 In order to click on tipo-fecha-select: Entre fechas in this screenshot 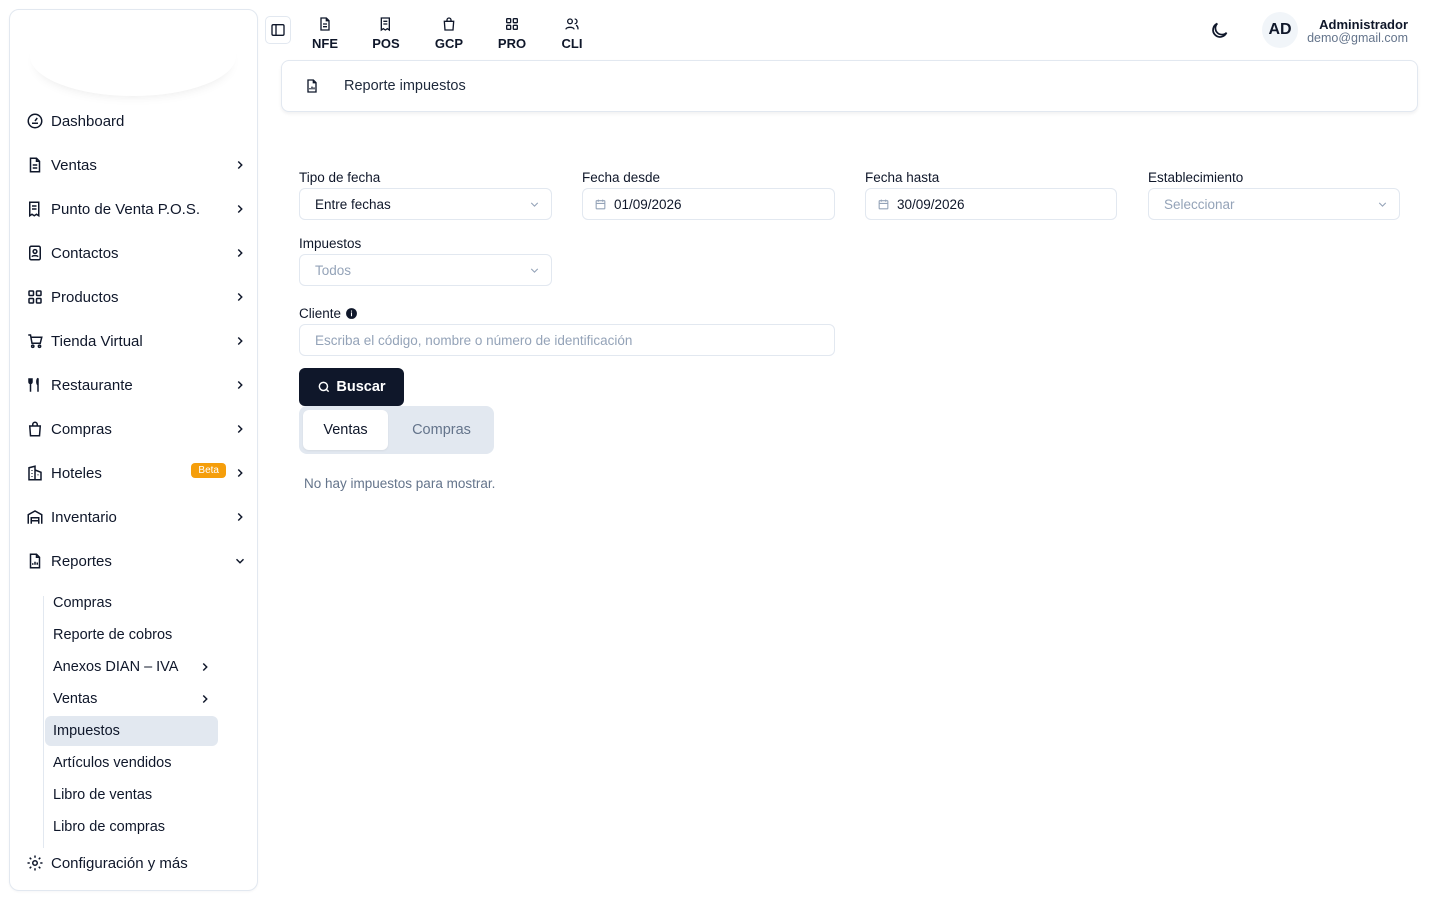, I will do `click(425, 204)`.